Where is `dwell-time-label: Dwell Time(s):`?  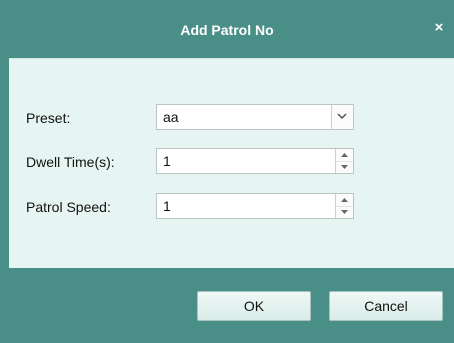
dwell-time-label: Dwell Time(s): is located at coordinates (70, 162).